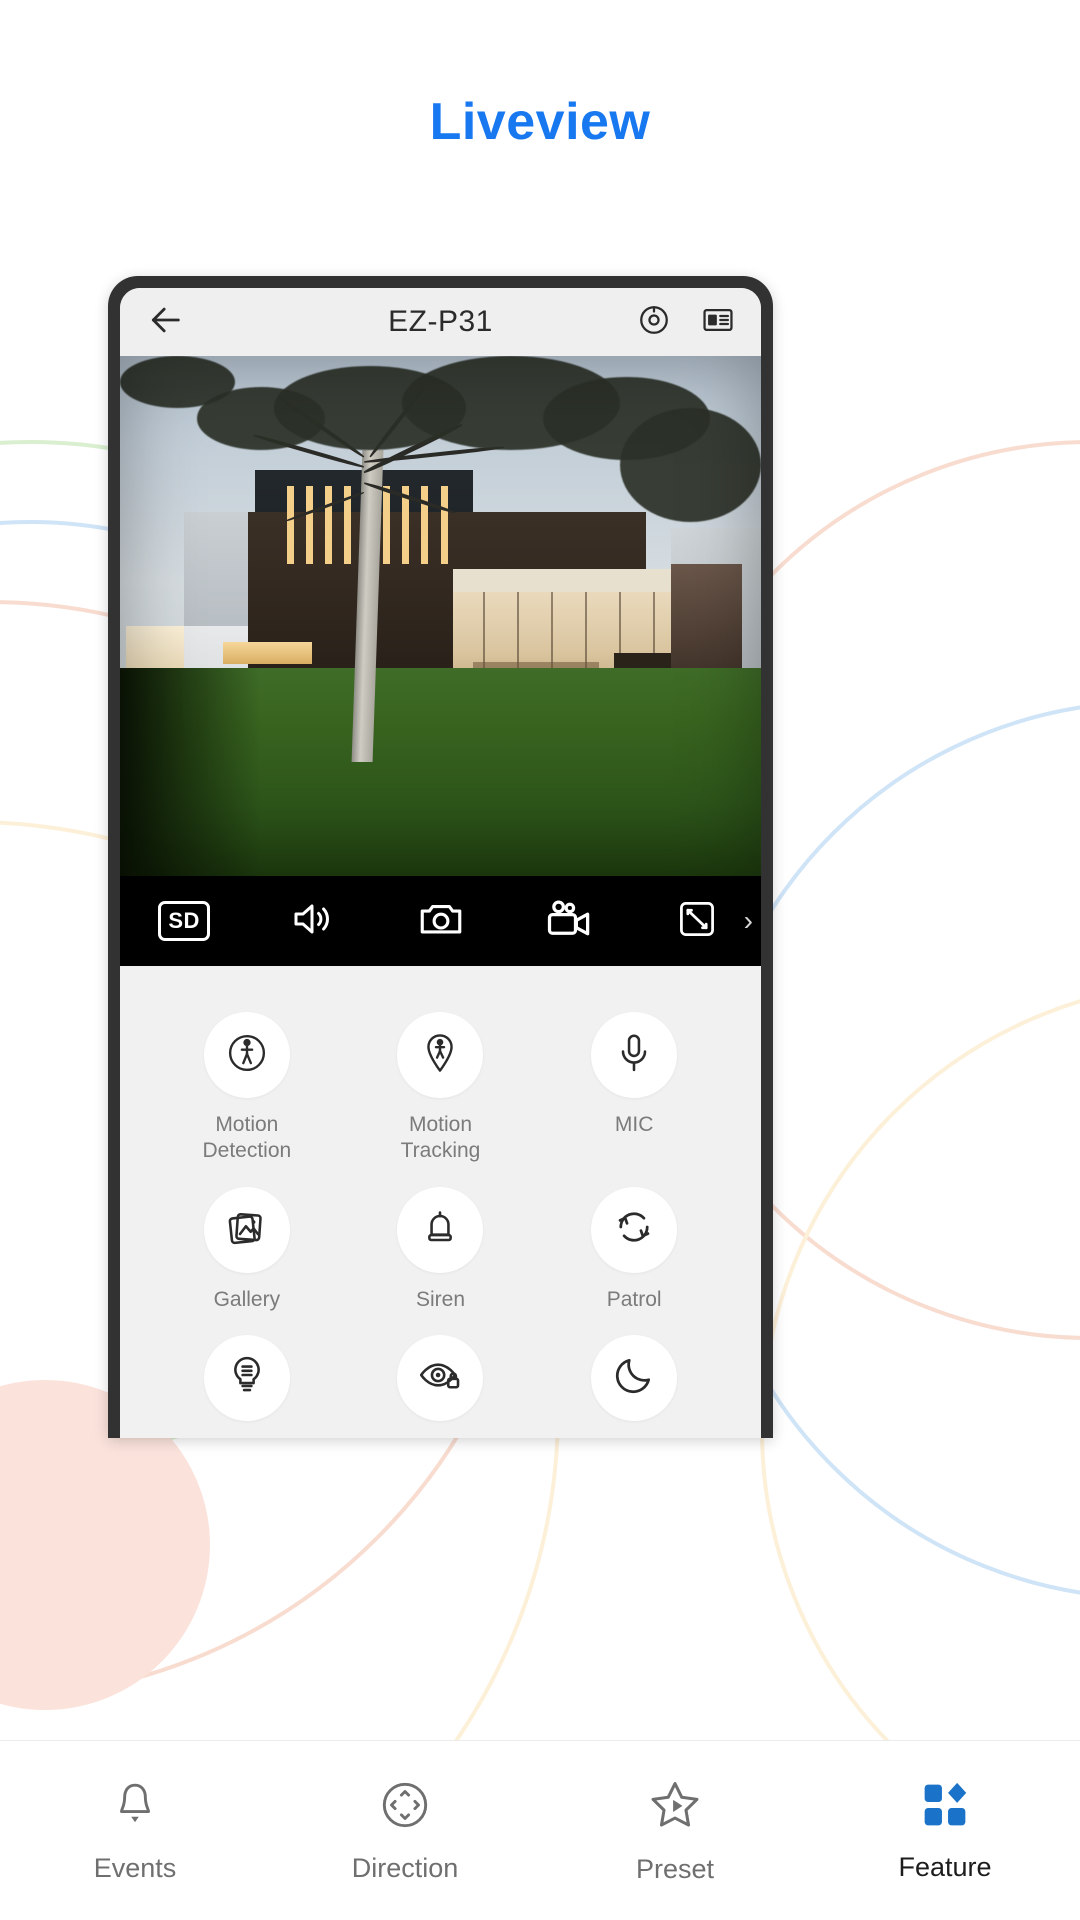 The image size is (1080, 1920). What do you see at coordinates (686, 322) in the screenshot?
I see `header-actions` at bounding box center [686, 322].